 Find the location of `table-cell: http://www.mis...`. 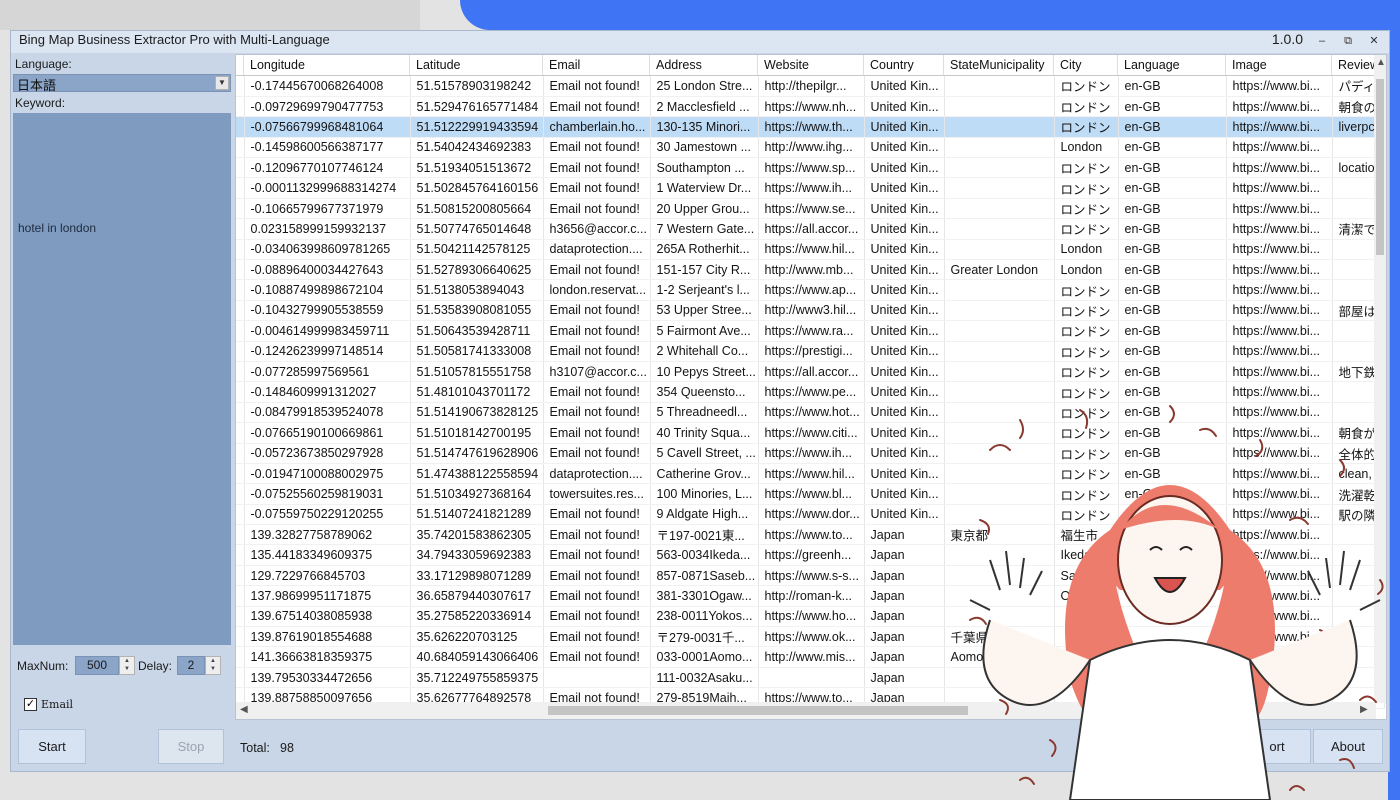

table-cell: http://www.mis... is located at coordinates (811, 657).